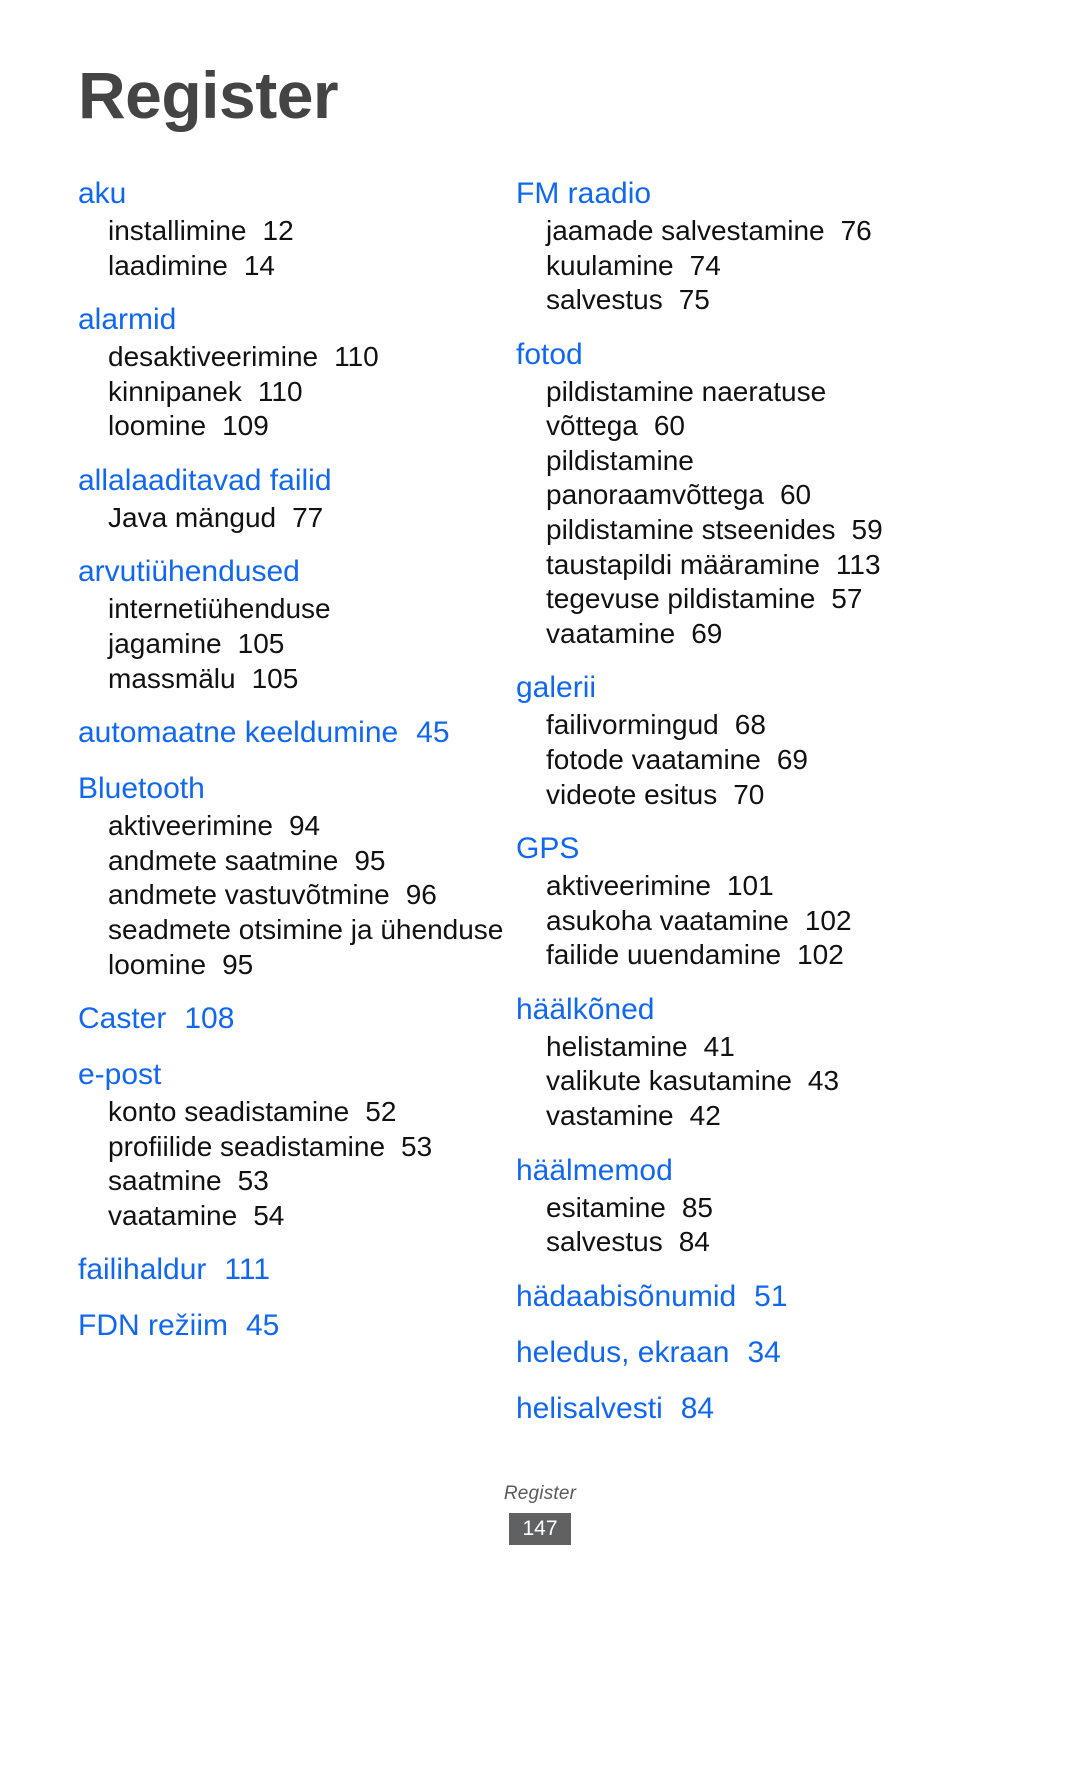 The height and width of the screenshot is (1771, 1080). I want to click on index-group: Caster 108, so click(293, 1018).